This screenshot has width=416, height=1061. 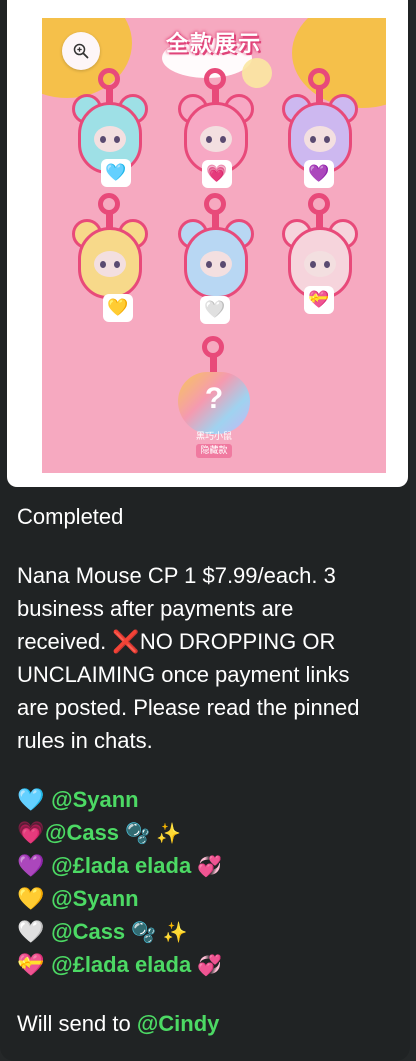 What do you see at coordinates (118, 308) in the screenshot?
I see `heart-chip-4: 💛` at bounding box center [118, 308].